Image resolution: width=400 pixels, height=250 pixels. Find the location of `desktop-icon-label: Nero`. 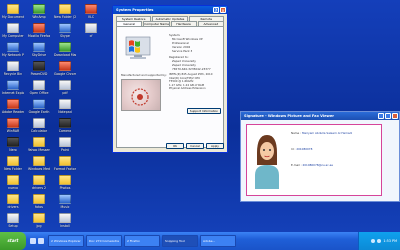

desktop-icon-label: Nero is located at coordinates (13, 150).